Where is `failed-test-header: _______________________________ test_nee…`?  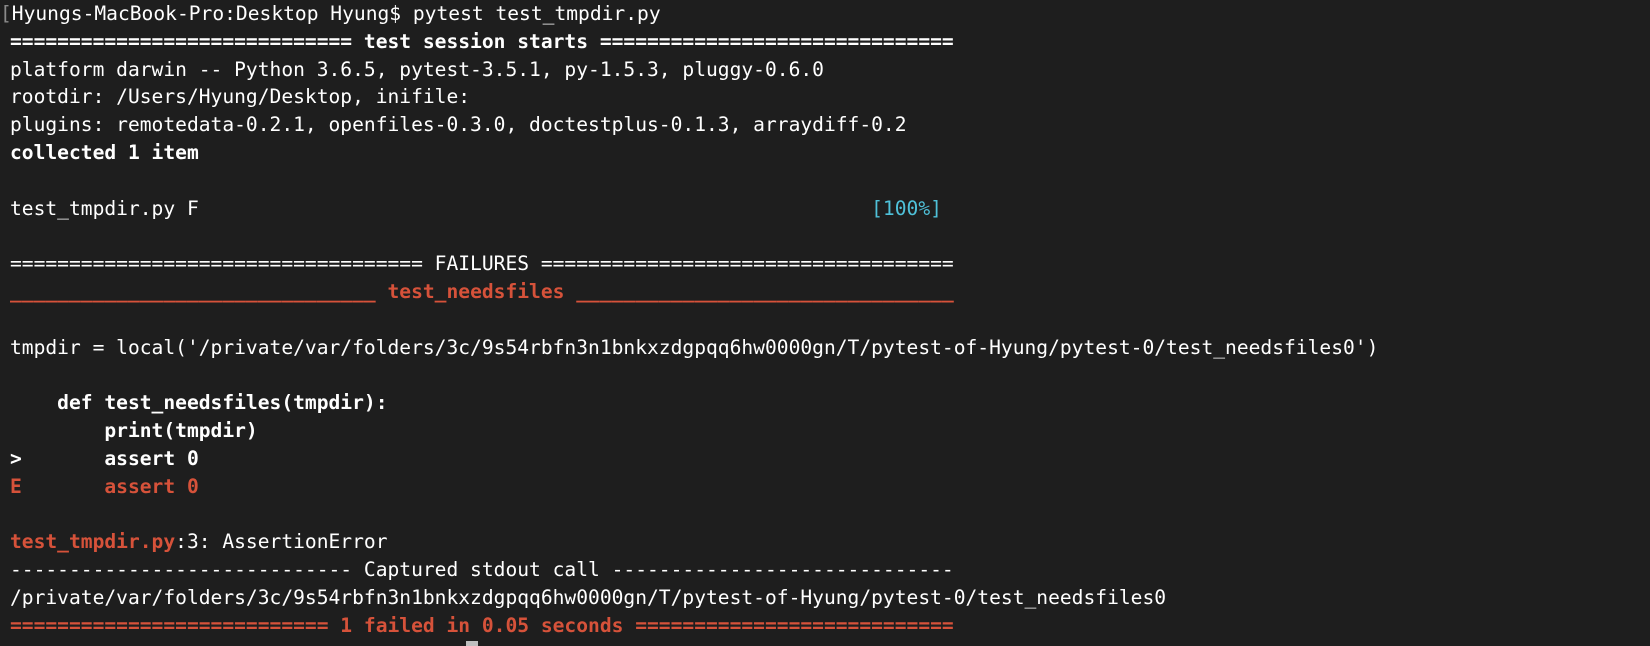 failed-test-header: _______________________________ test_nee… is located at coordinates (825, 292).